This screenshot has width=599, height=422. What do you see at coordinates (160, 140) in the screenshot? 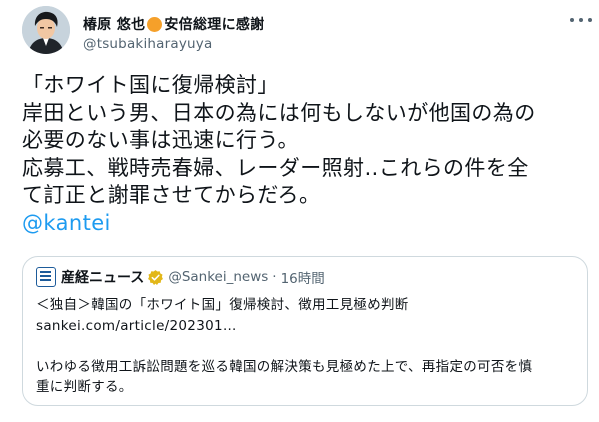
I see `tweet-line: 必要のない事は迅速に行う。` at bounding box center [160, 140].